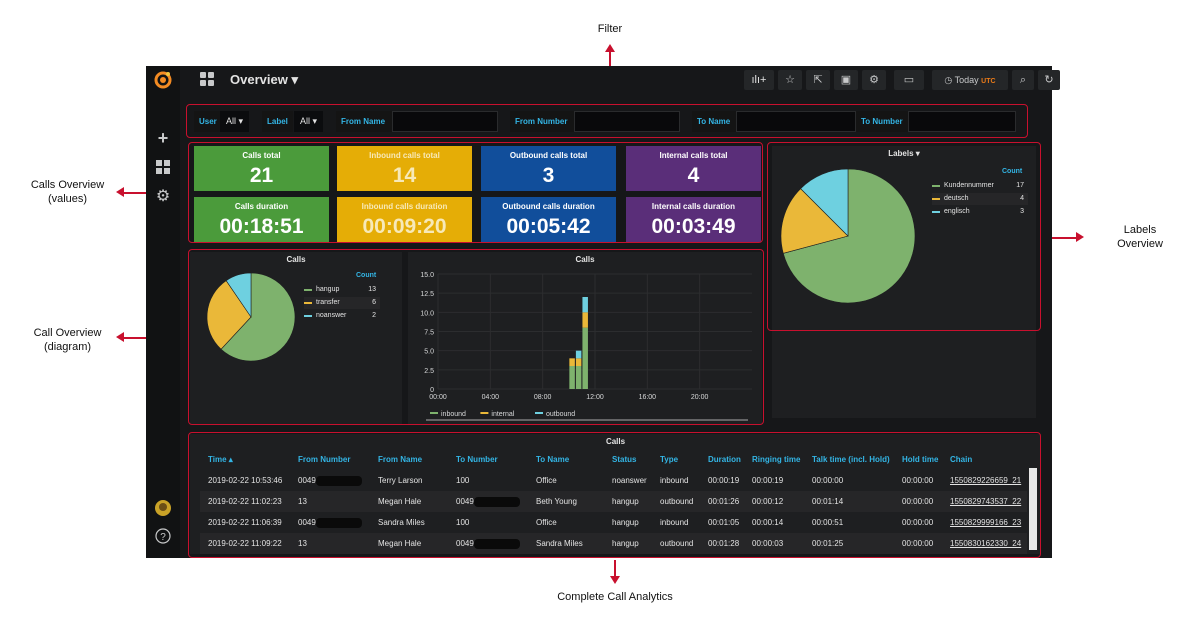 The image size is (1200, 627). I want to click on help-icon: ?, so click(163, 538).